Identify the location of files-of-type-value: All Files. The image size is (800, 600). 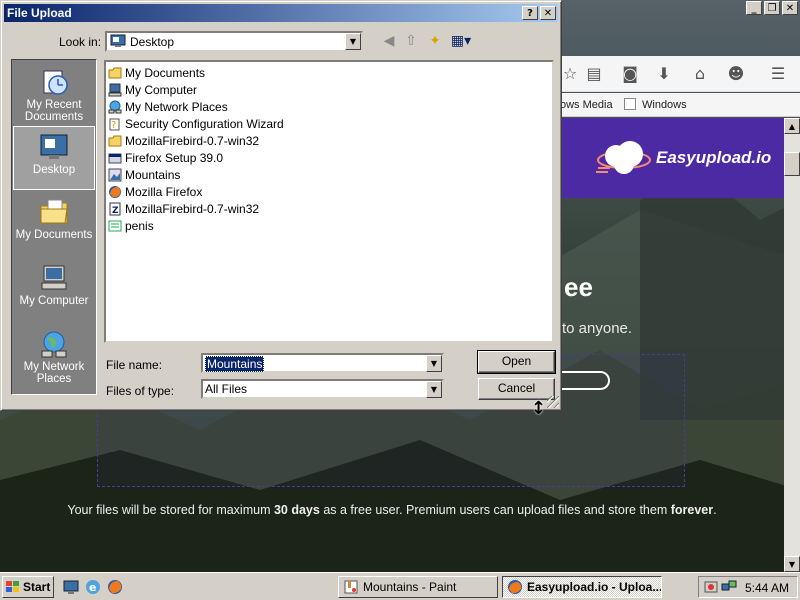
(226, 389).